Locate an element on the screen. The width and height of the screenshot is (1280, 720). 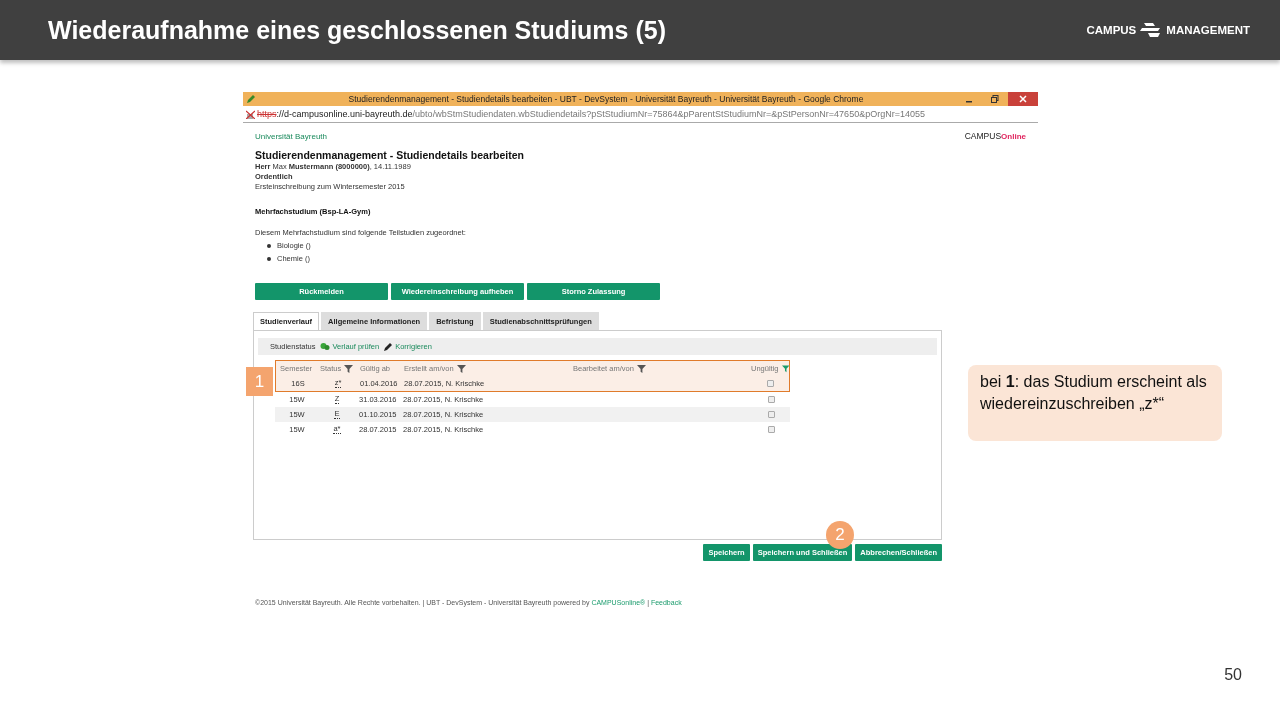
callout-note: bei 1: das Studium erscheint als wiedereinzuschreiben „z*“ is located at coordinates (1095, 403).